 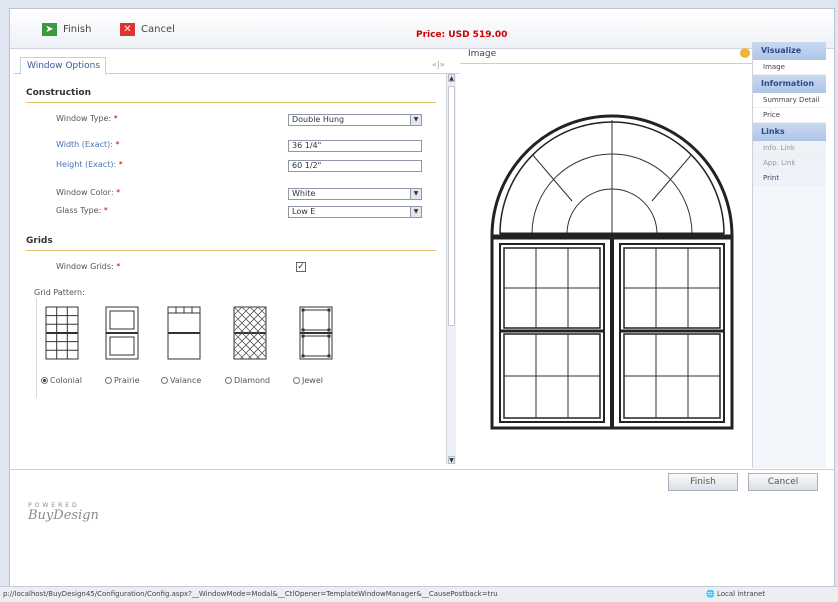 I want to click on radio-colonial: Colonial, so click(x=61, y=380).